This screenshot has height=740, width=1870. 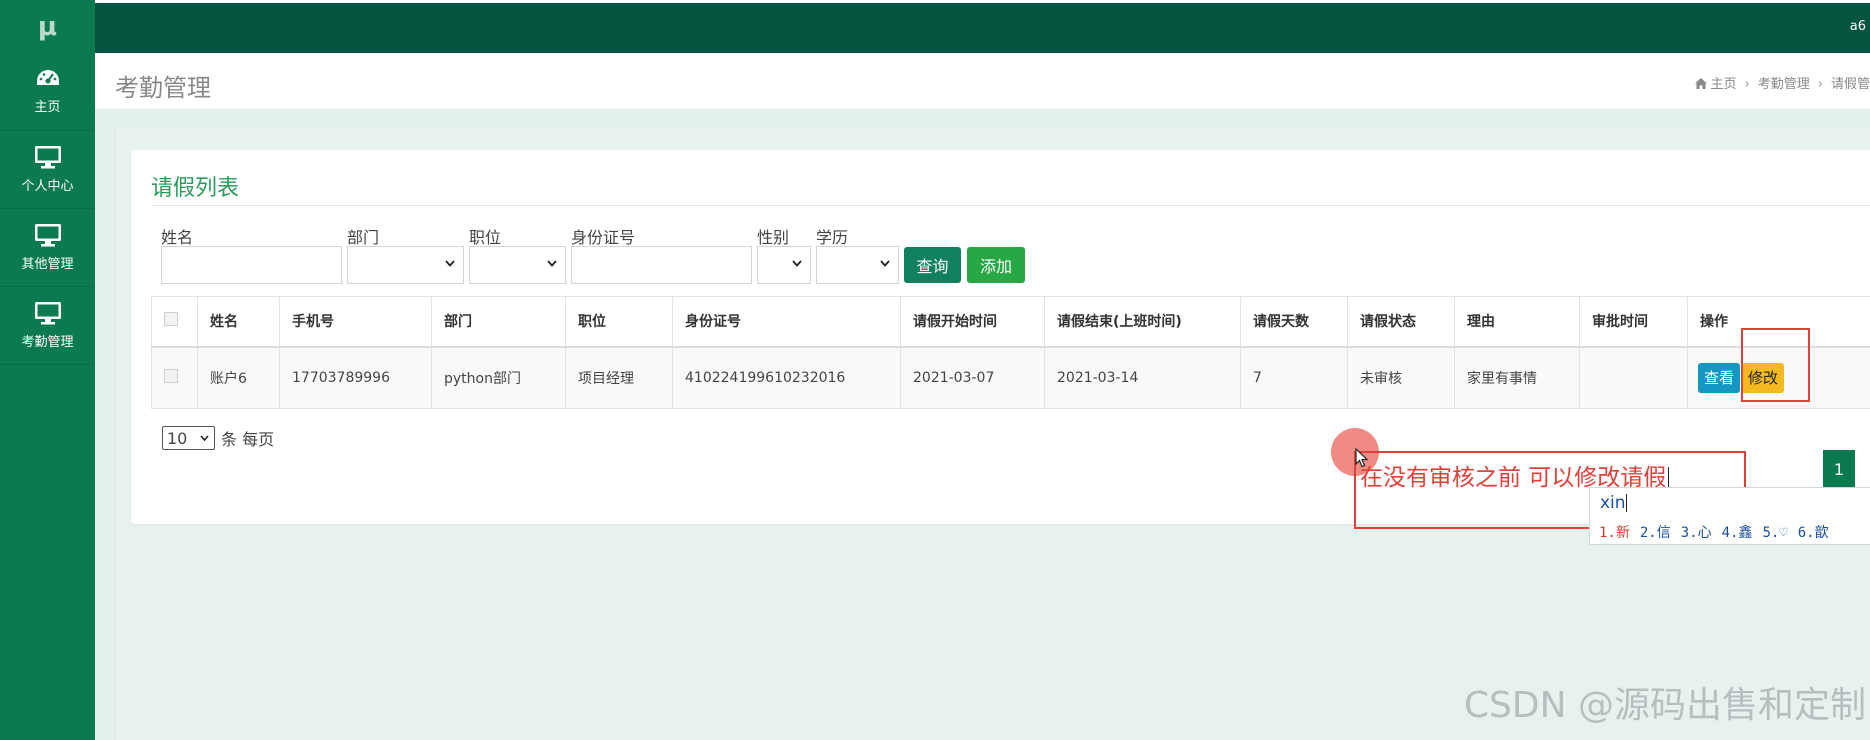 I want to click on cell-position: 项目经理, so click(x=619, y=377).